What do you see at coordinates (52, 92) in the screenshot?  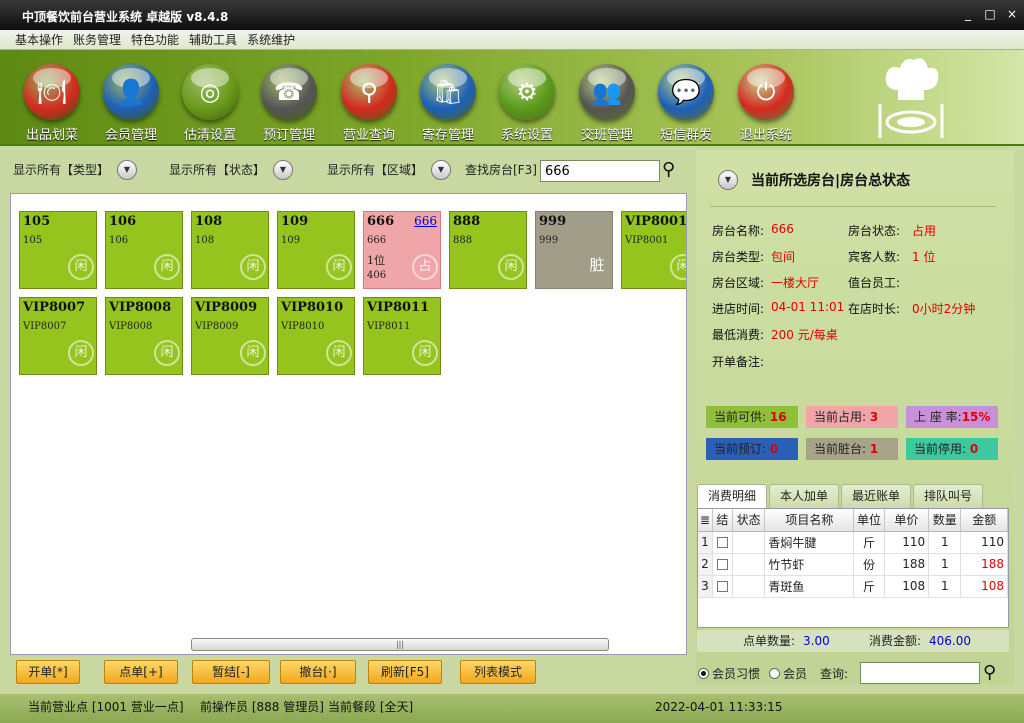 I see `dish-cover-icon: 🍽` at bounding box center [52, 92].